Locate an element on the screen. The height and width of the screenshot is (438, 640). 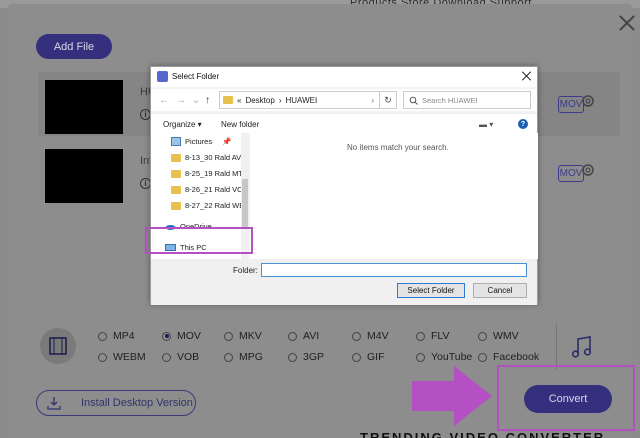
pin-icon: 📌 is located at coordinates (227, 141).